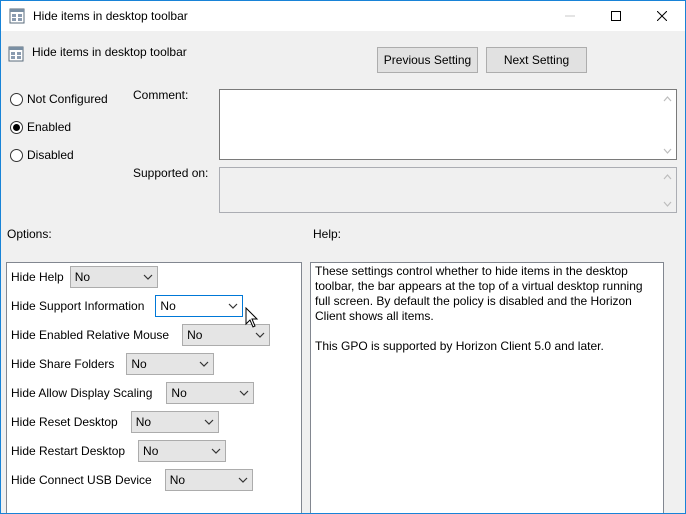  Describe the element at coordinates (667, 124) in the screenshot. I see `comment-scrollbar` at that location.